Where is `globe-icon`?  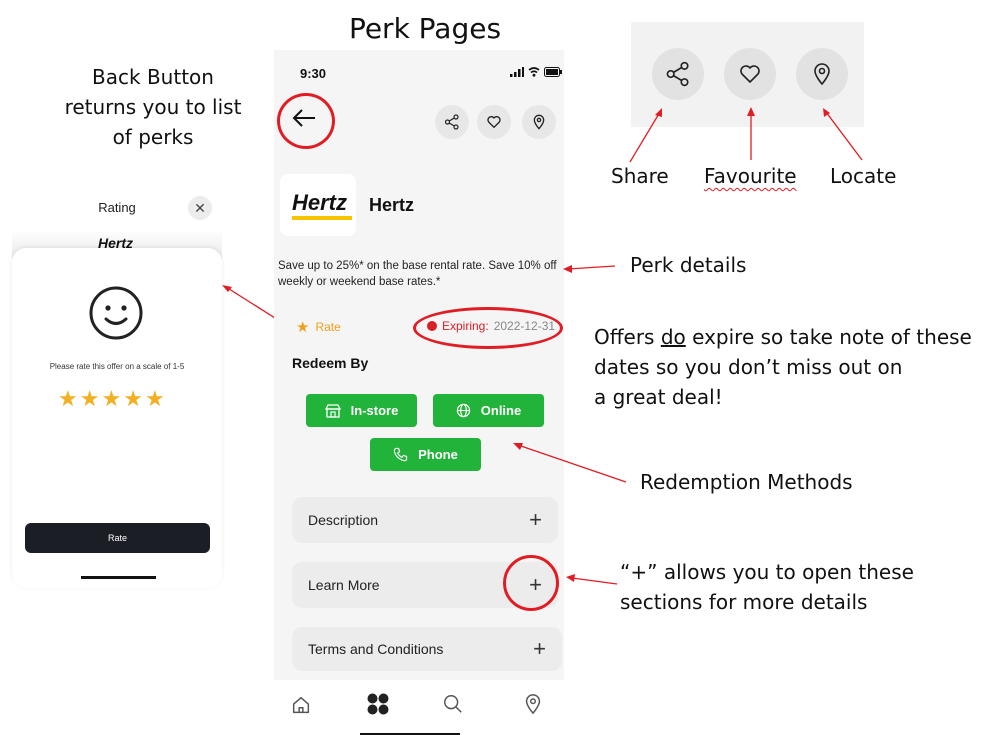 globe-icon is located at coordinates (463, 410).